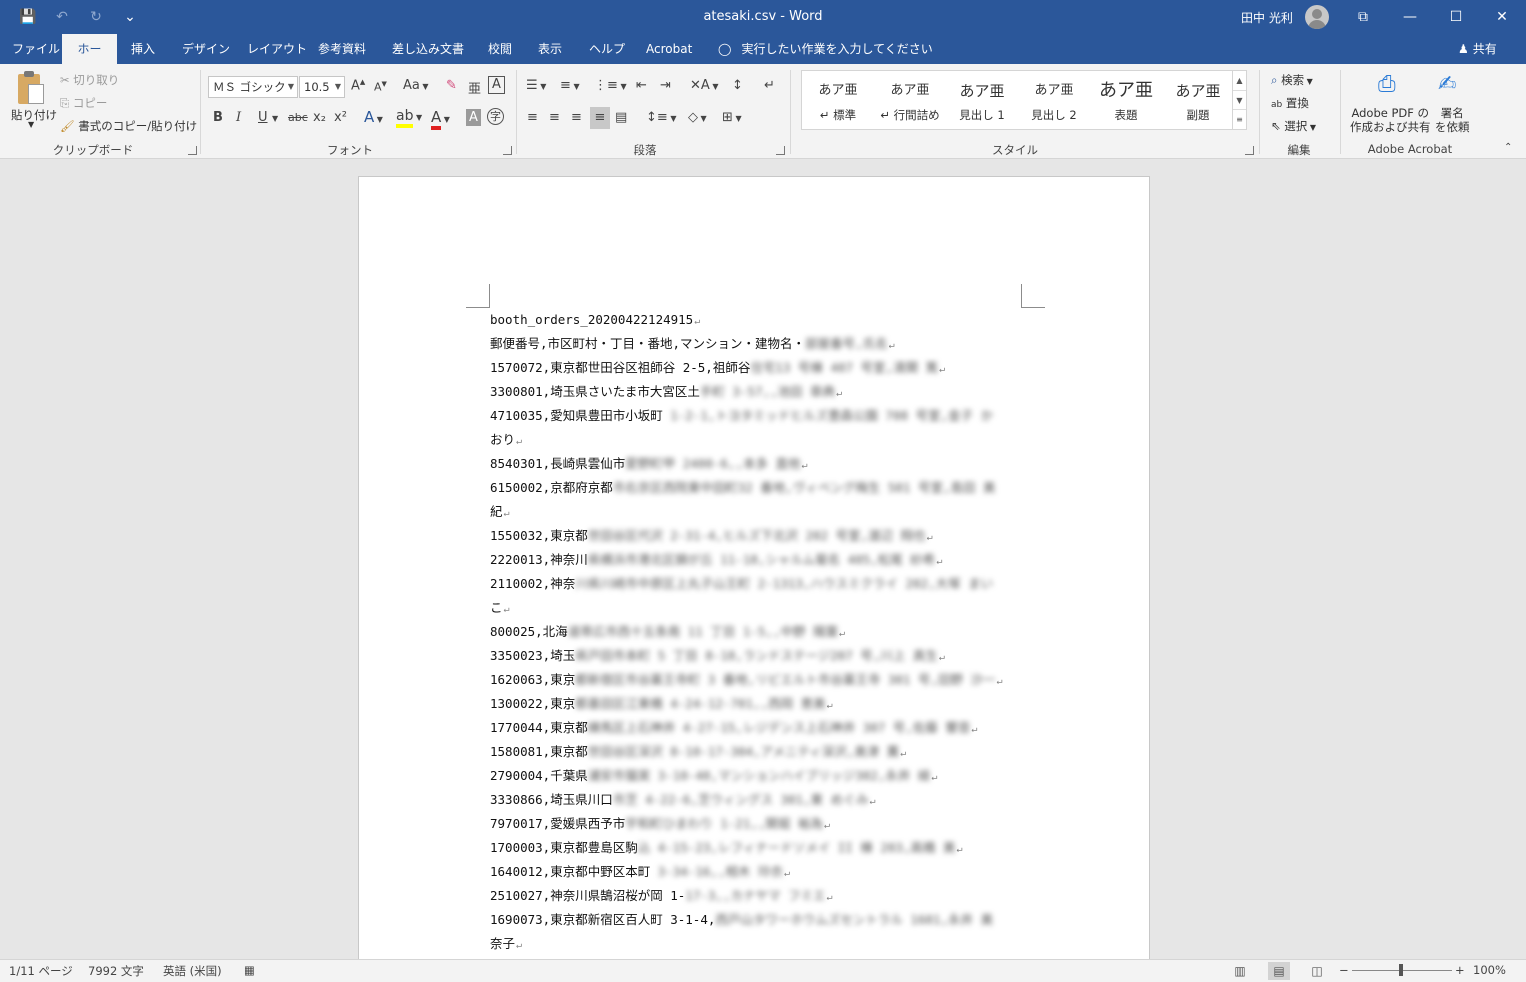 The width and height of the screenshot is (1526, 982). What do you see at coordinates (1054, 100) in the screenshot?
I see `style-heading-2: あア亜 見出し 2` at bounding box center [1054, 100].